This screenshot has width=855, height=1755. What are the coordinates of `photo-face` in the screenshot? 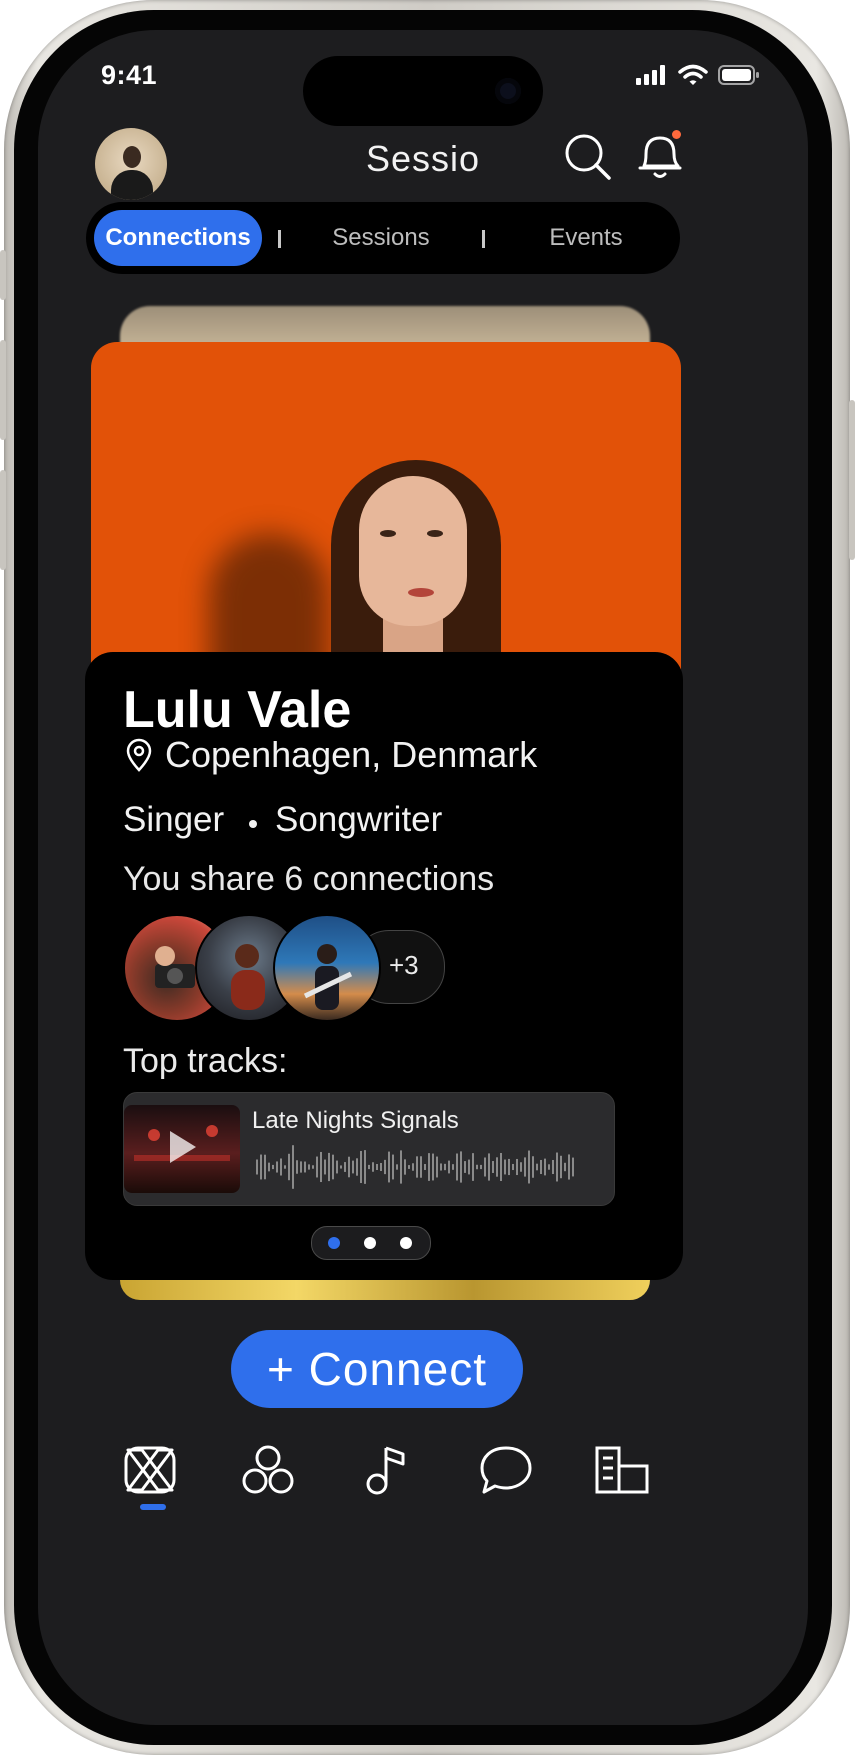 It's located at (413, 551).